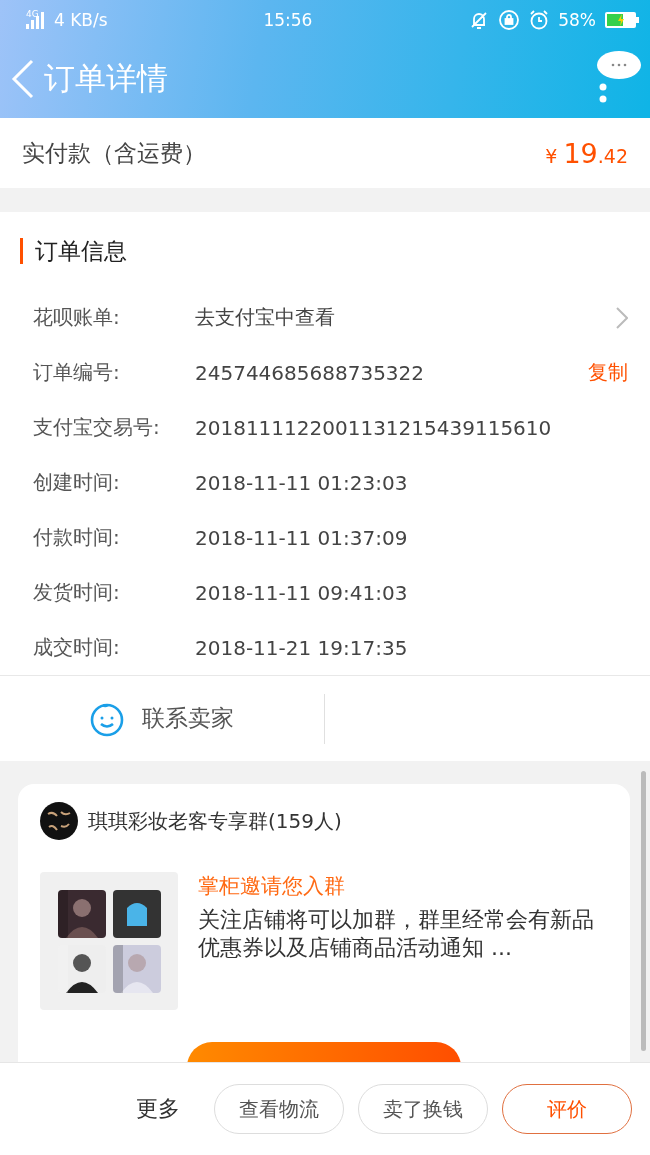 This screenshot has height=1155, width=650. Describe the element at coordinates (158, 1109) in the screenshot. I see `more-button: 更多` at that location.